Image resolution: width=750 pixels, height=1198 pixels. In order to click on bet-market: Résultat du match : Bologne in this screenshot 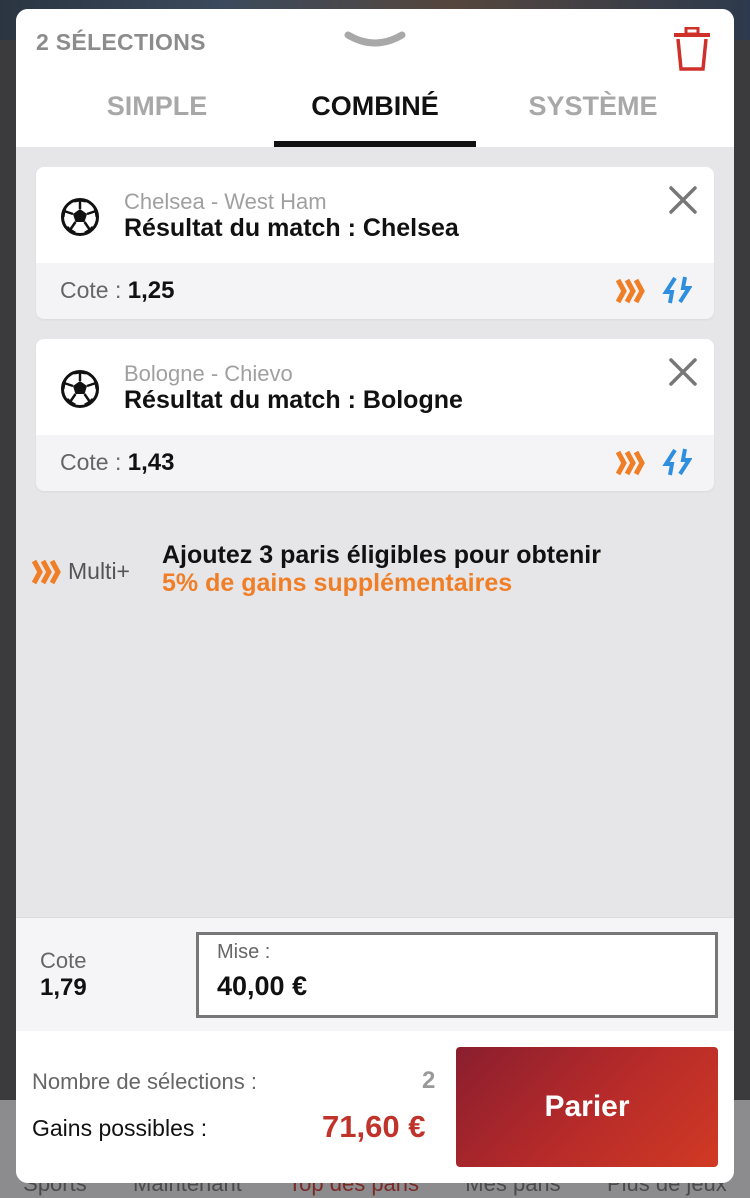, I will do `click(293, 400)`.